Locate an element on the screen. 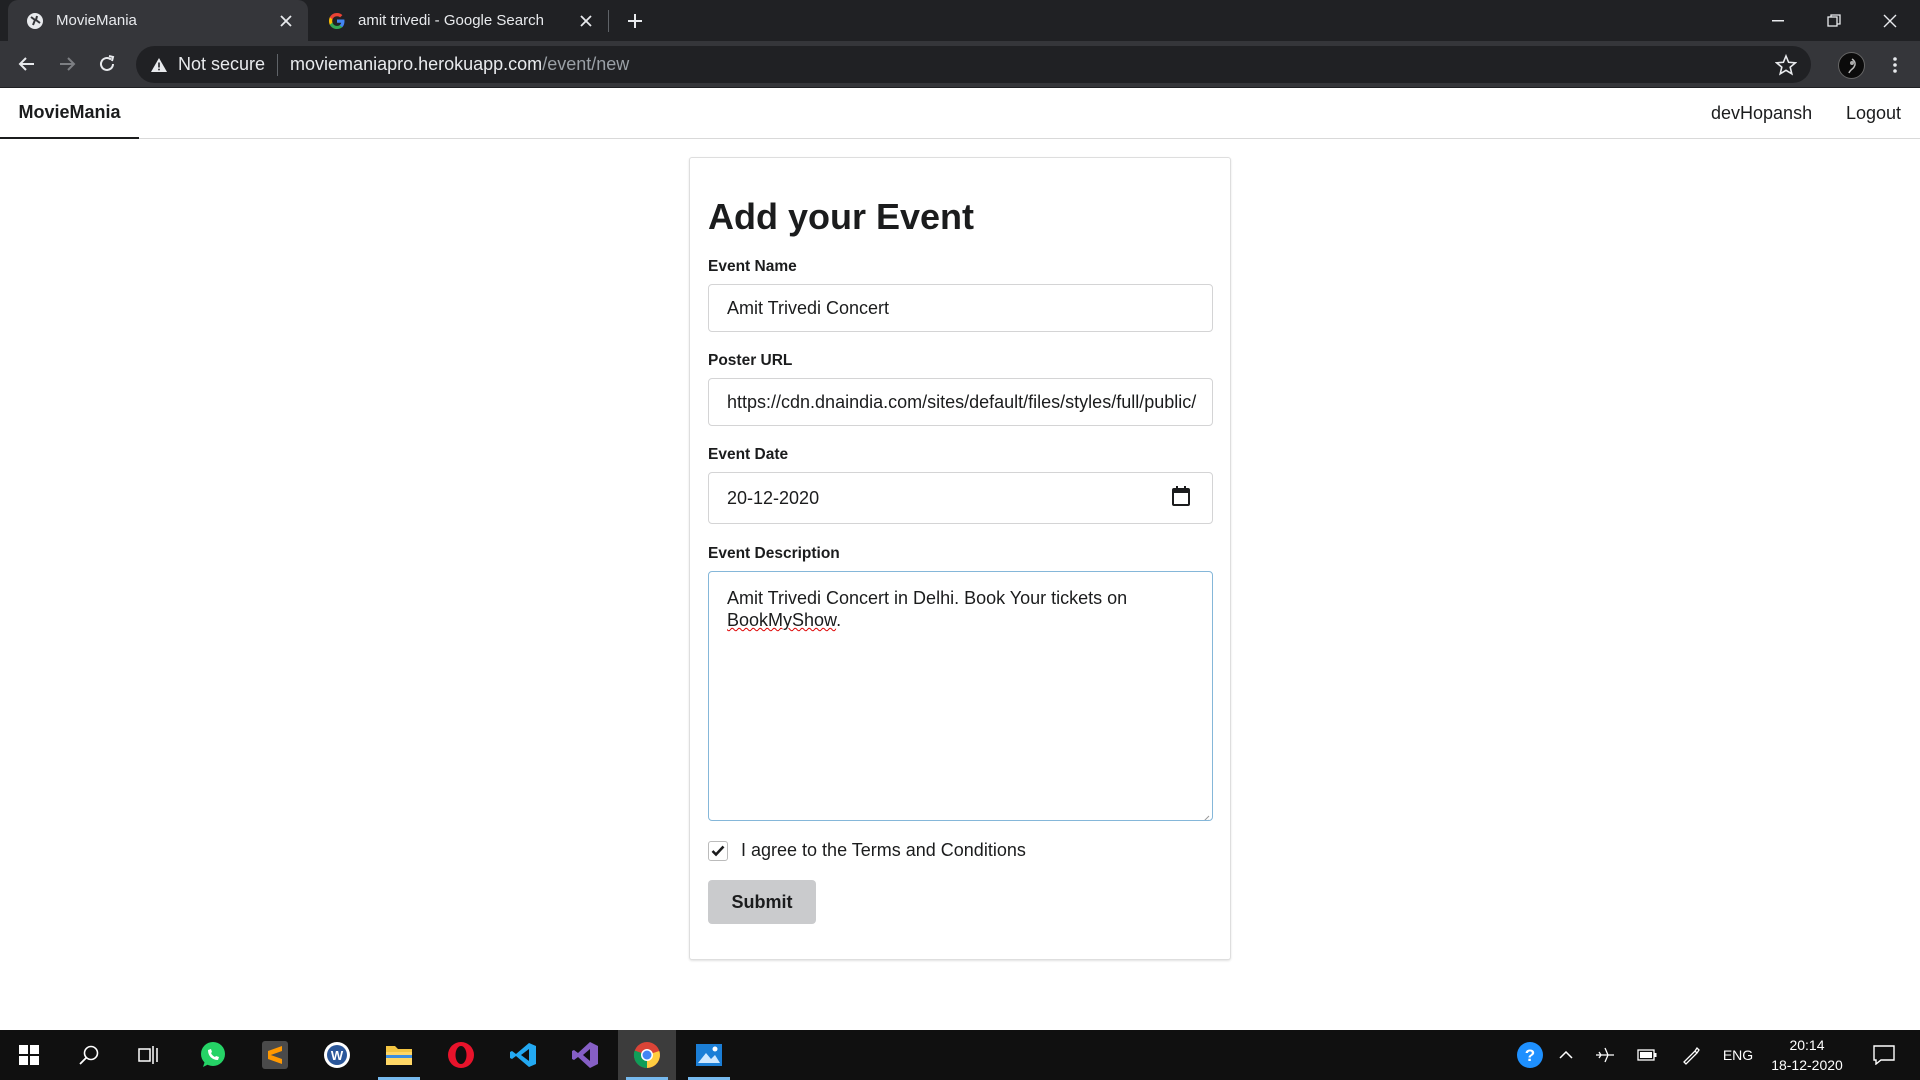  vscode-icon is located at coordinates (523, 1055).